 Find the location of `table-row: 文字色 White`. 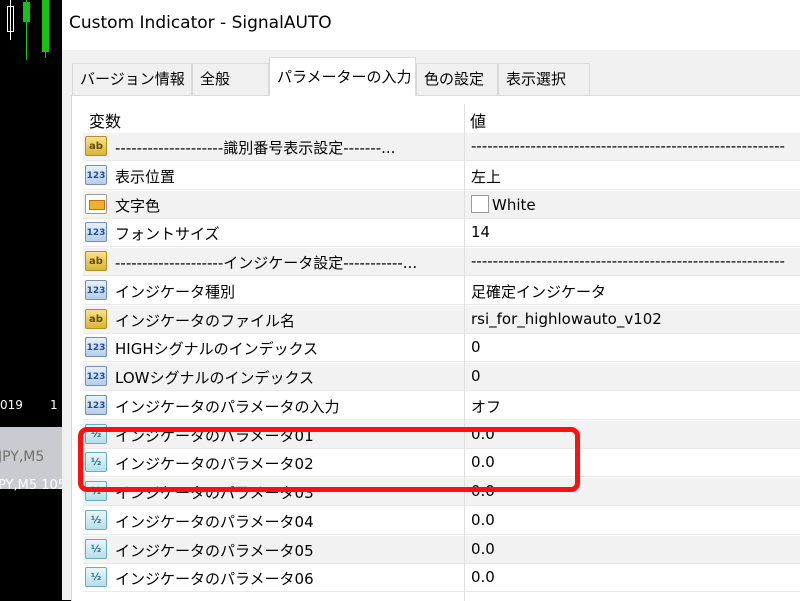

table-row: 文字色 White is located at coordinates (441, 204).